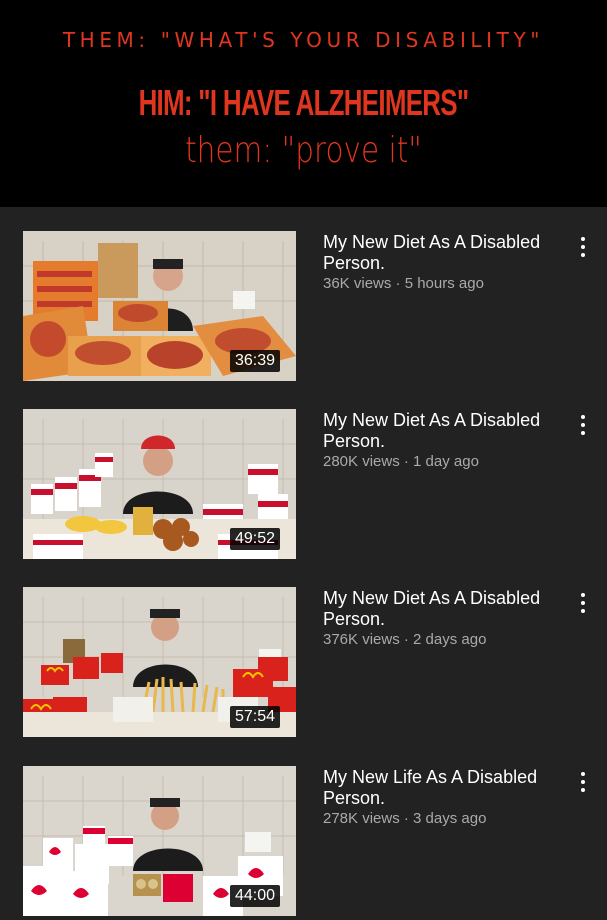 This screenshot has width=607, height=920. Describe the element at coordinates (159, 662) in the screenshot. I see `video-thumbnail: 57:54` at that location.